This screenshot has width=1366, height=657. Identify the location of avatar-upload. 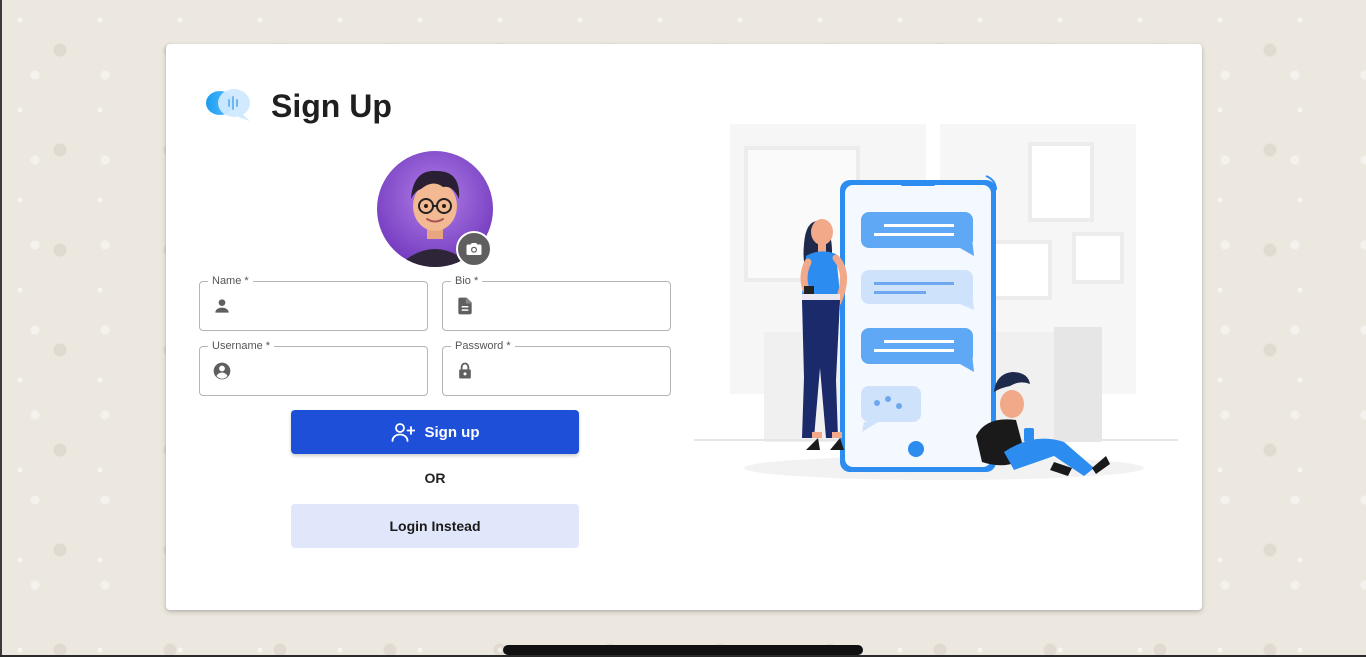
(435, 209).